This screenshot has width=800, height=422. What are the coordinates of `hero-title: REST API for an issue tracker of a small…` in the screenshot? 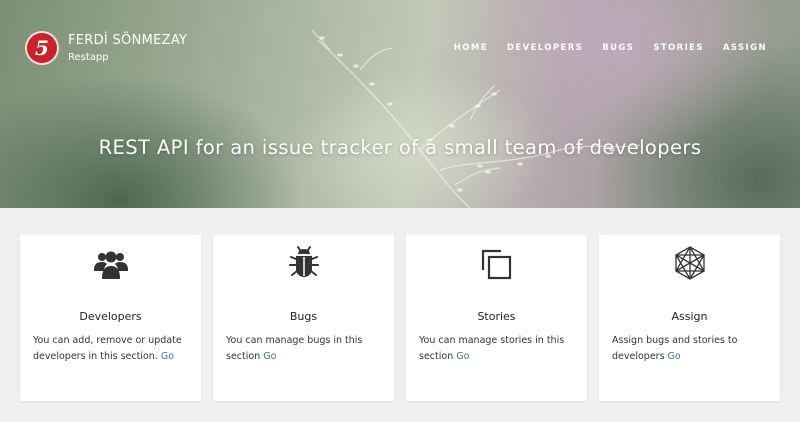 It's located at (400, 147).